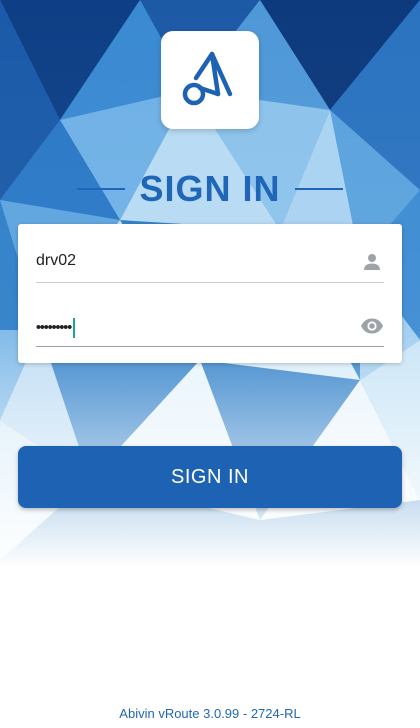 The width and height of the screenshot is (420, 728). I want to click on page-title: SIGN IN, so click(210, 188).